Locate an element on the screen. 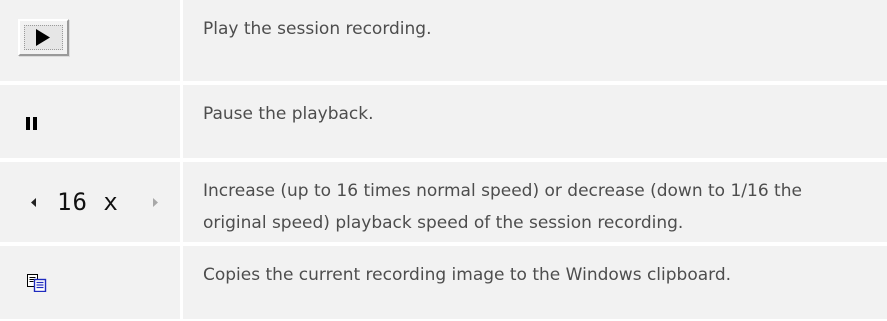  speed-value: 16 x is located at coordinates (88, 202).